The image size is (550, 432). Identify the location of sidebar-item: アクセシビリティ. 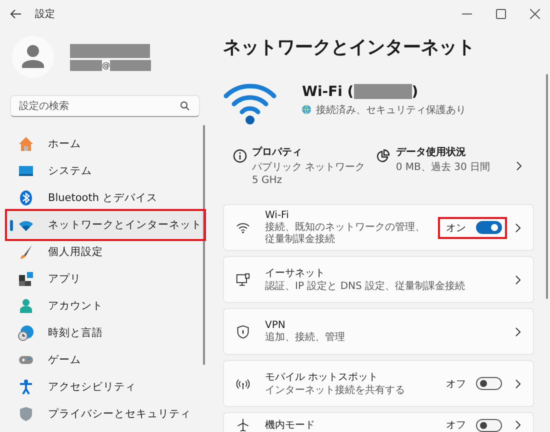
(105, 387).